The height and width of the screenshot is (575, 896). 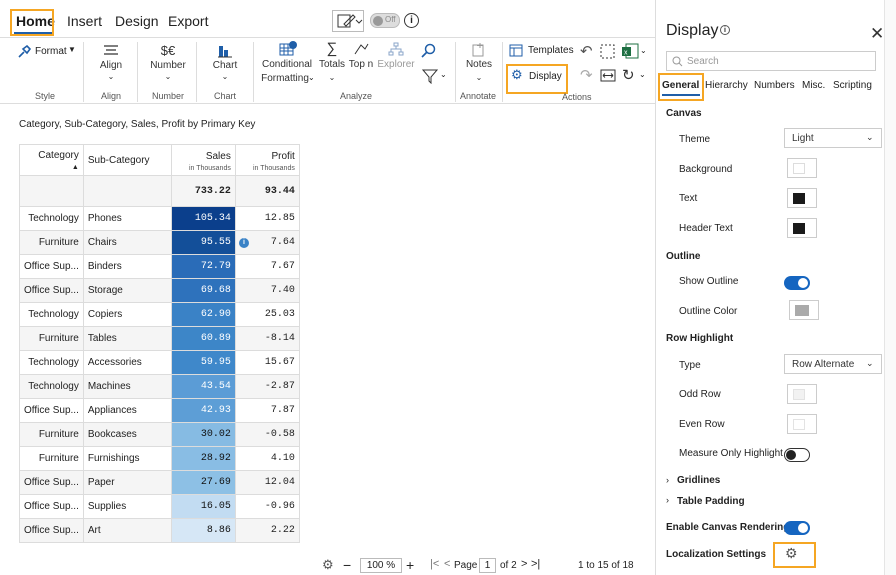 I want to click on even-row-label: Even Row, so click(x=702, y=424).